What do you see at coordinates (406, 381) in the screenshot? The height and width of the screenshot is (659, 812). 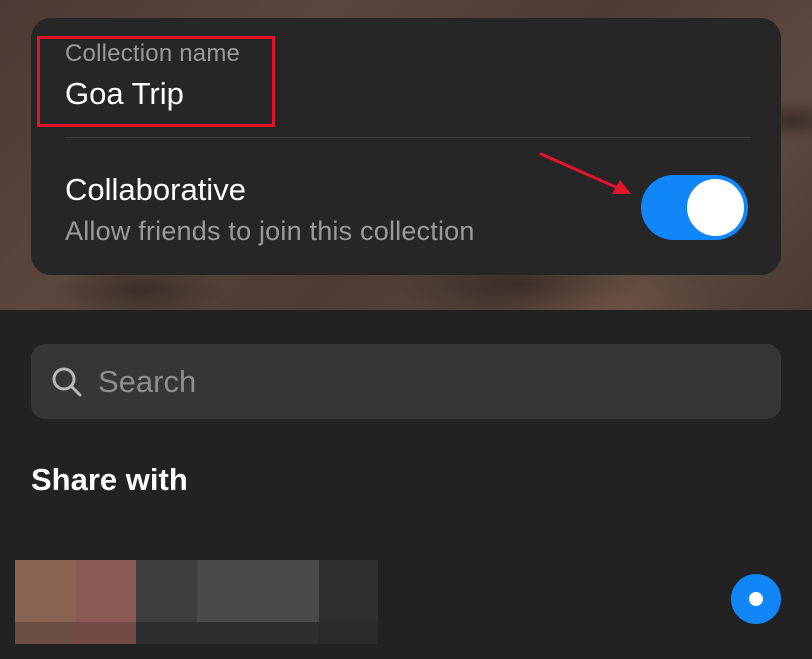 I see `search-bar: Search` at bounding box center [406, 381].